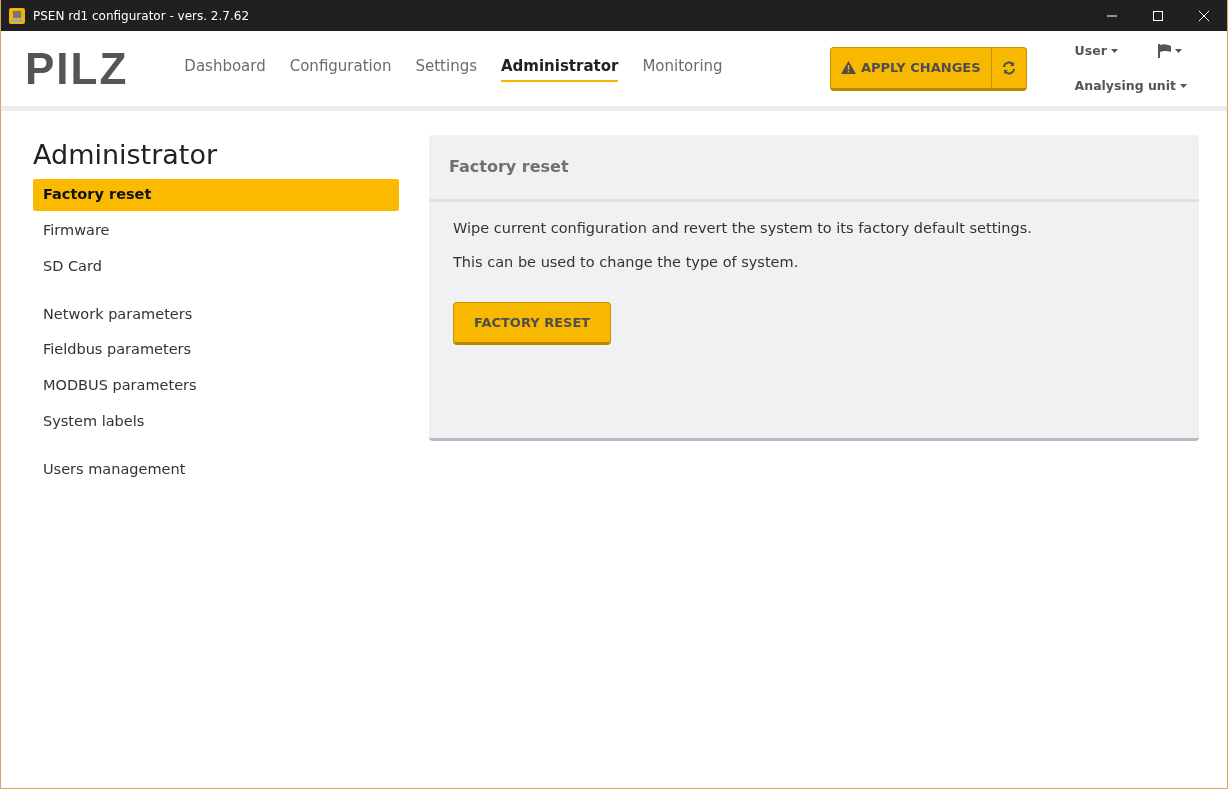 Image resolution: width=1228 pixels, height=789 pixels. I want to click on maximize-icon, so click(1158, 15).